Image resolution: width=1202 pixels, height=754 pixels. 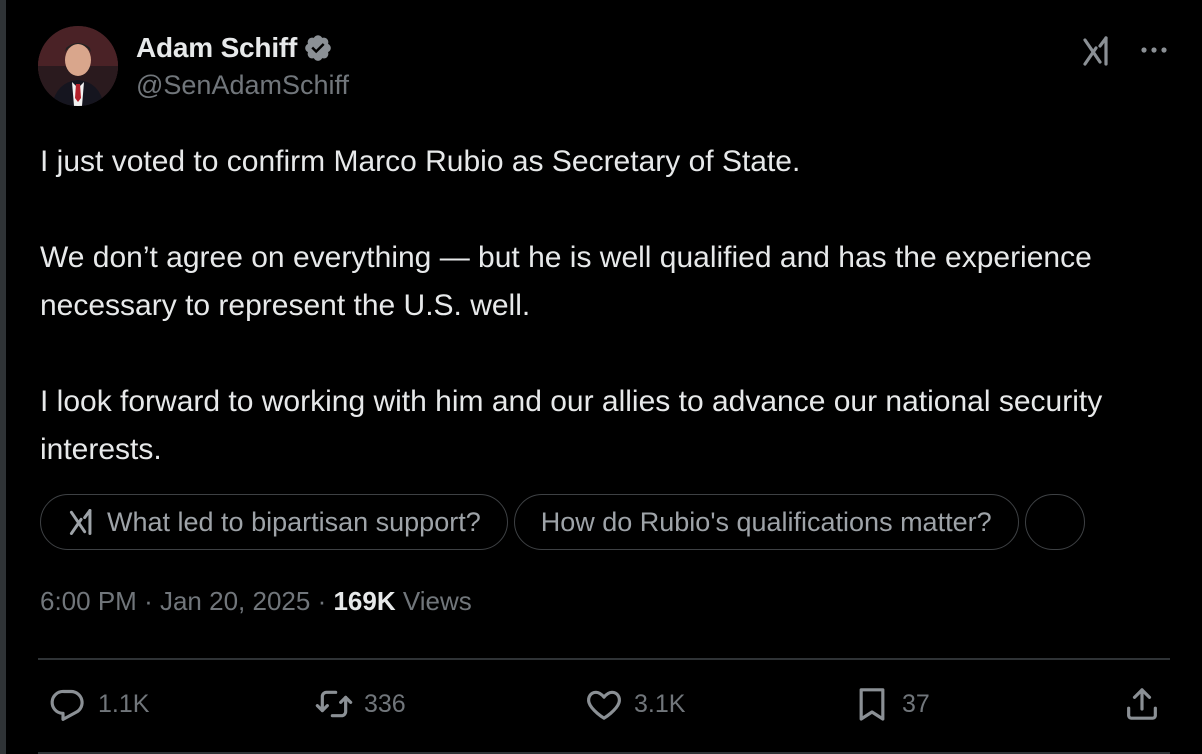 I want to click on share-icon, so click(x=1142, y=704).